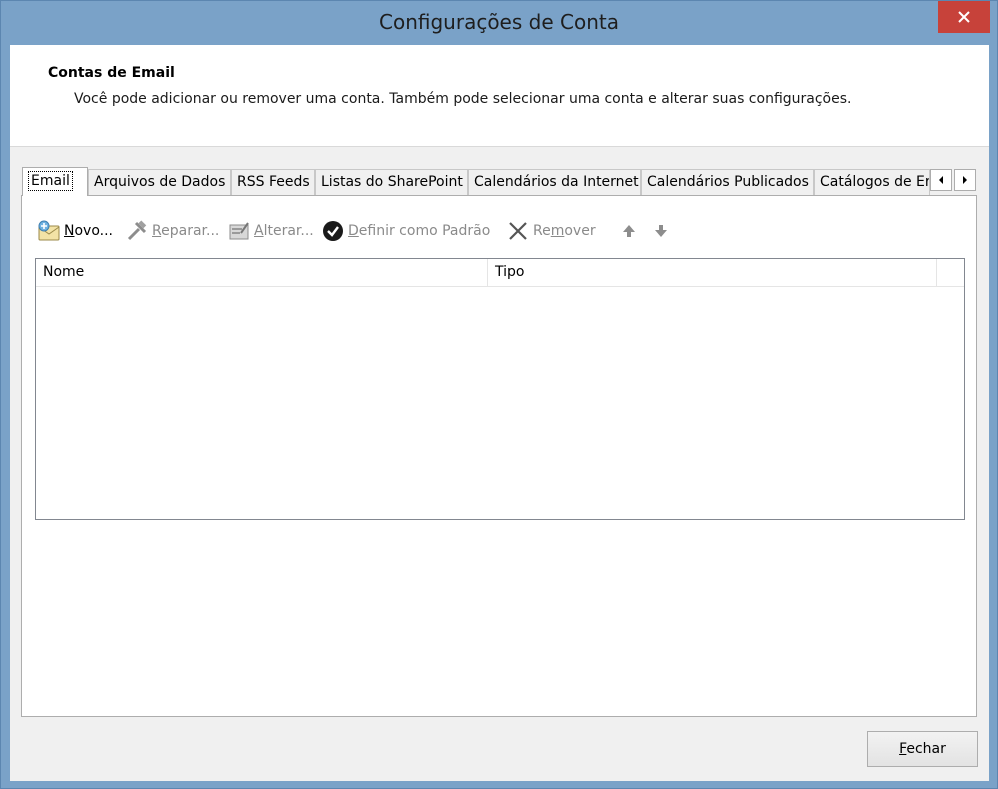 This screenshot has height=789, width=998. I want to click on arrow-up-icon, so click(629, 231).